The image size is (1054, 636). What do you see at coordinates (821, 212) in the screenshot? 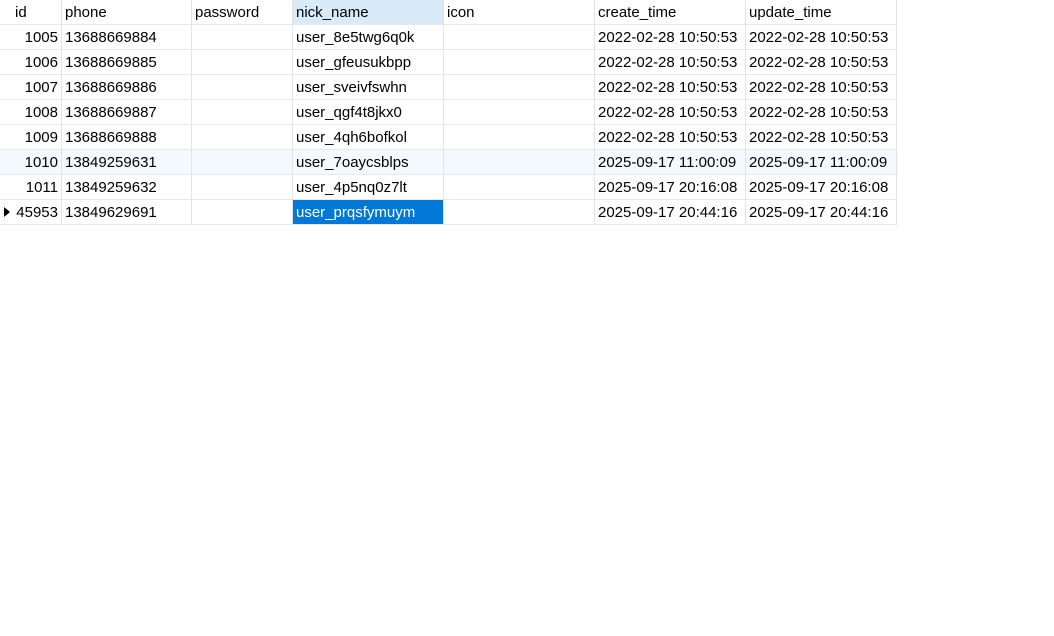
I see `cell-update-time: 2025-09-17 20:44:16` at bounding box center [821, 212].